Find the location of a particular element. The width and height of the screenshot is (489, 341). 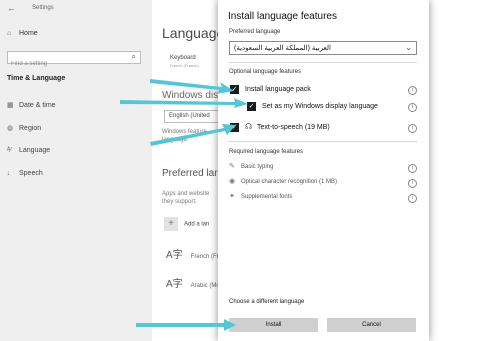

sidebar-item-label: Date & time is located at coordinates (37, 105).